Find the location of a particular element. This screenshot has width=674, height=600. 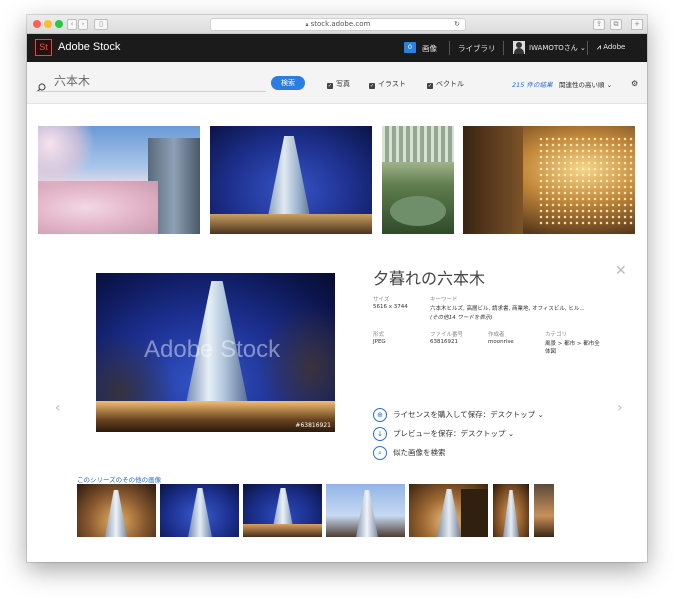

image-id-overlay: #63816921 is located at coordinates (313, 425).